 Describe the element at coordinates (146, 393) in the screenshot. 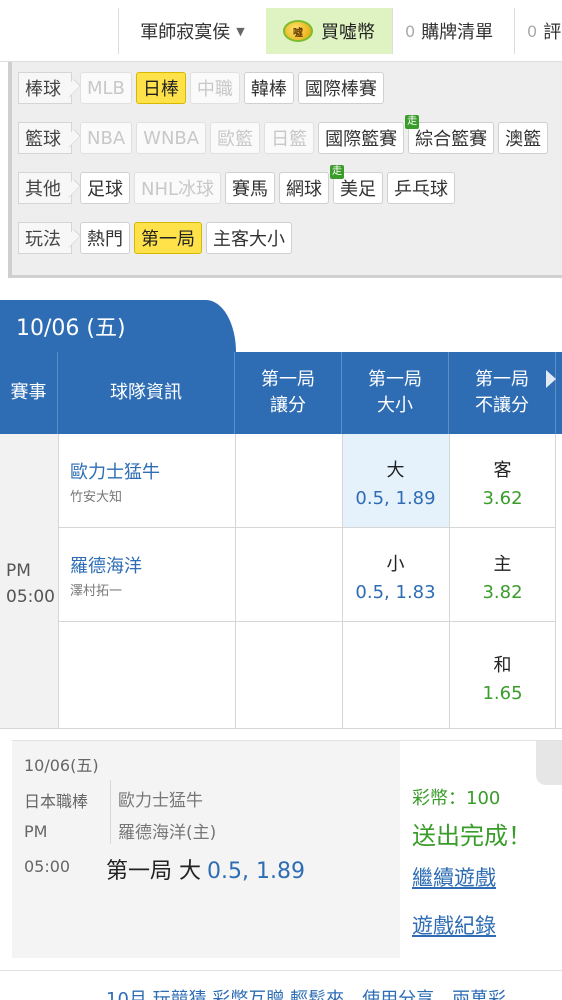

I see `header-team-info: 球隊資訊` at that location.